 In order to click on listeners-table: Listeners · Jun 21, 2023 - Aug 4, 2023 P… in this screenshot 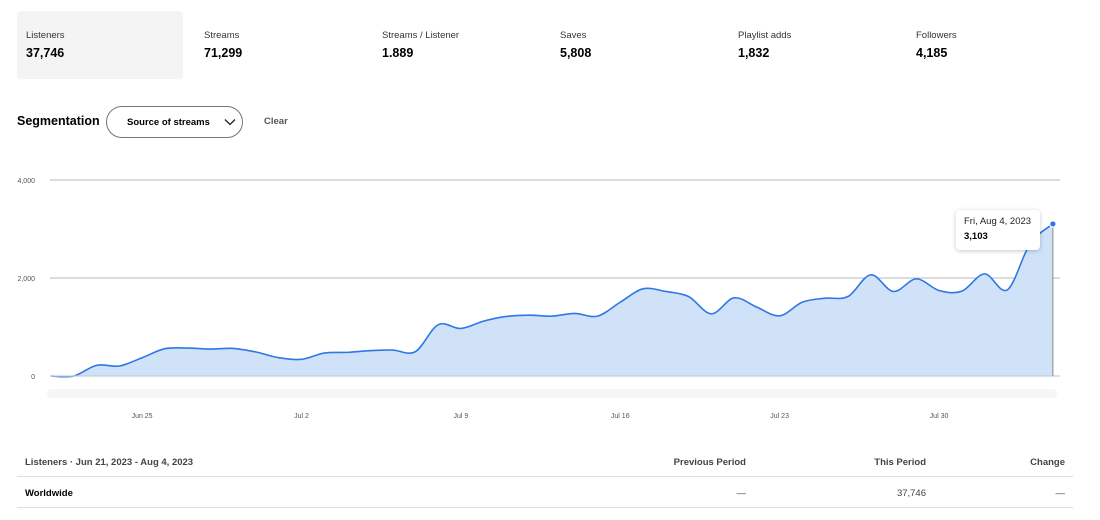, I will do `click(545, 477)`.